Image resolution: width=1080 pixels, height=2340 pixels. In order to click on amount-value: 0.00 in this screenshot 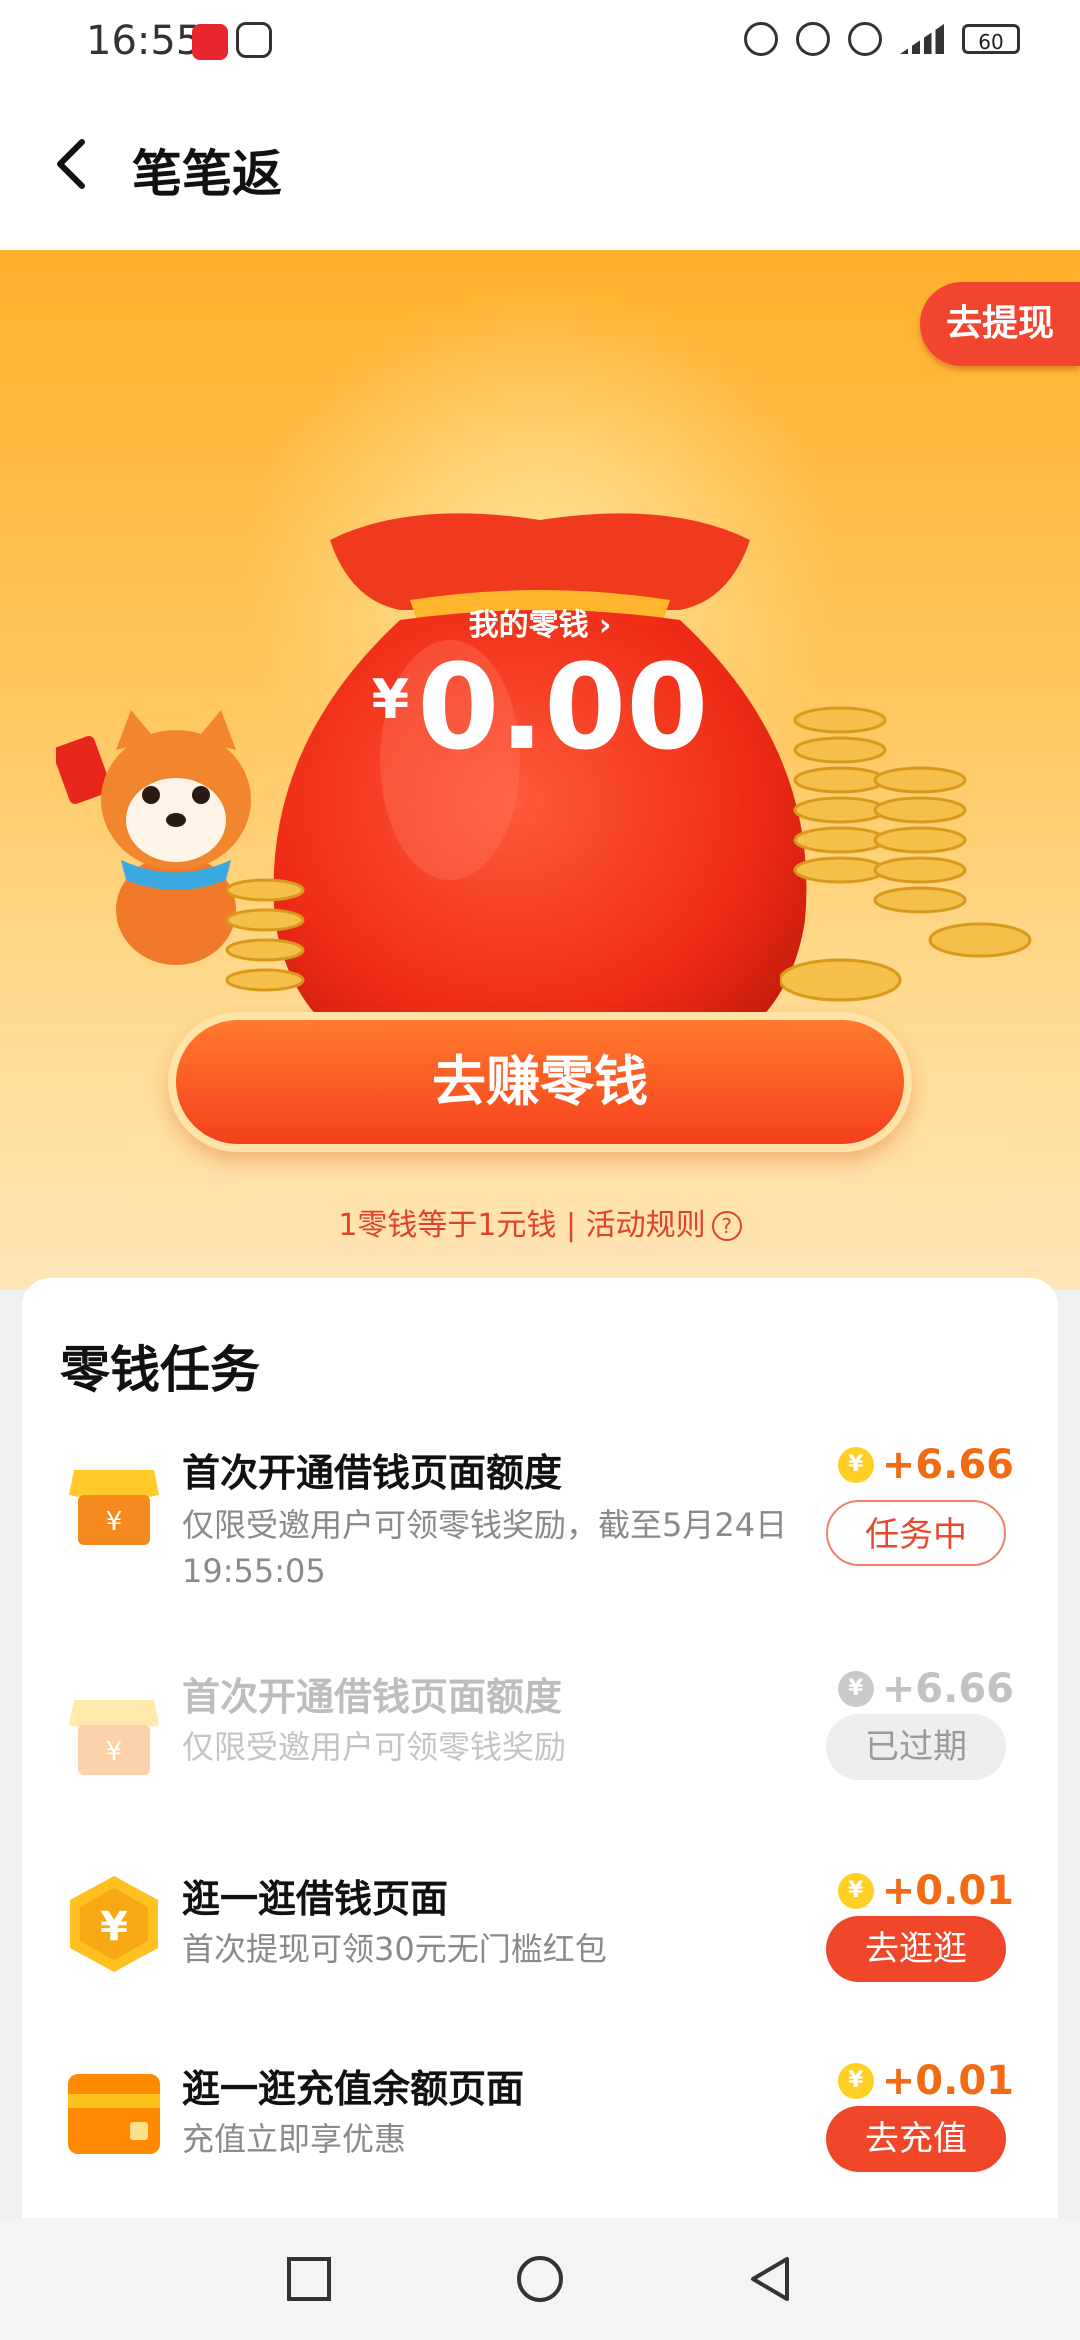, I will do `click(563, 707)`.